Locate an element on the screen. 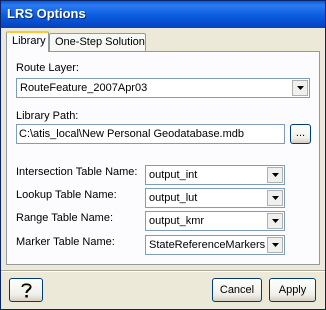  footer-divider is located at coordinates (163, 271).